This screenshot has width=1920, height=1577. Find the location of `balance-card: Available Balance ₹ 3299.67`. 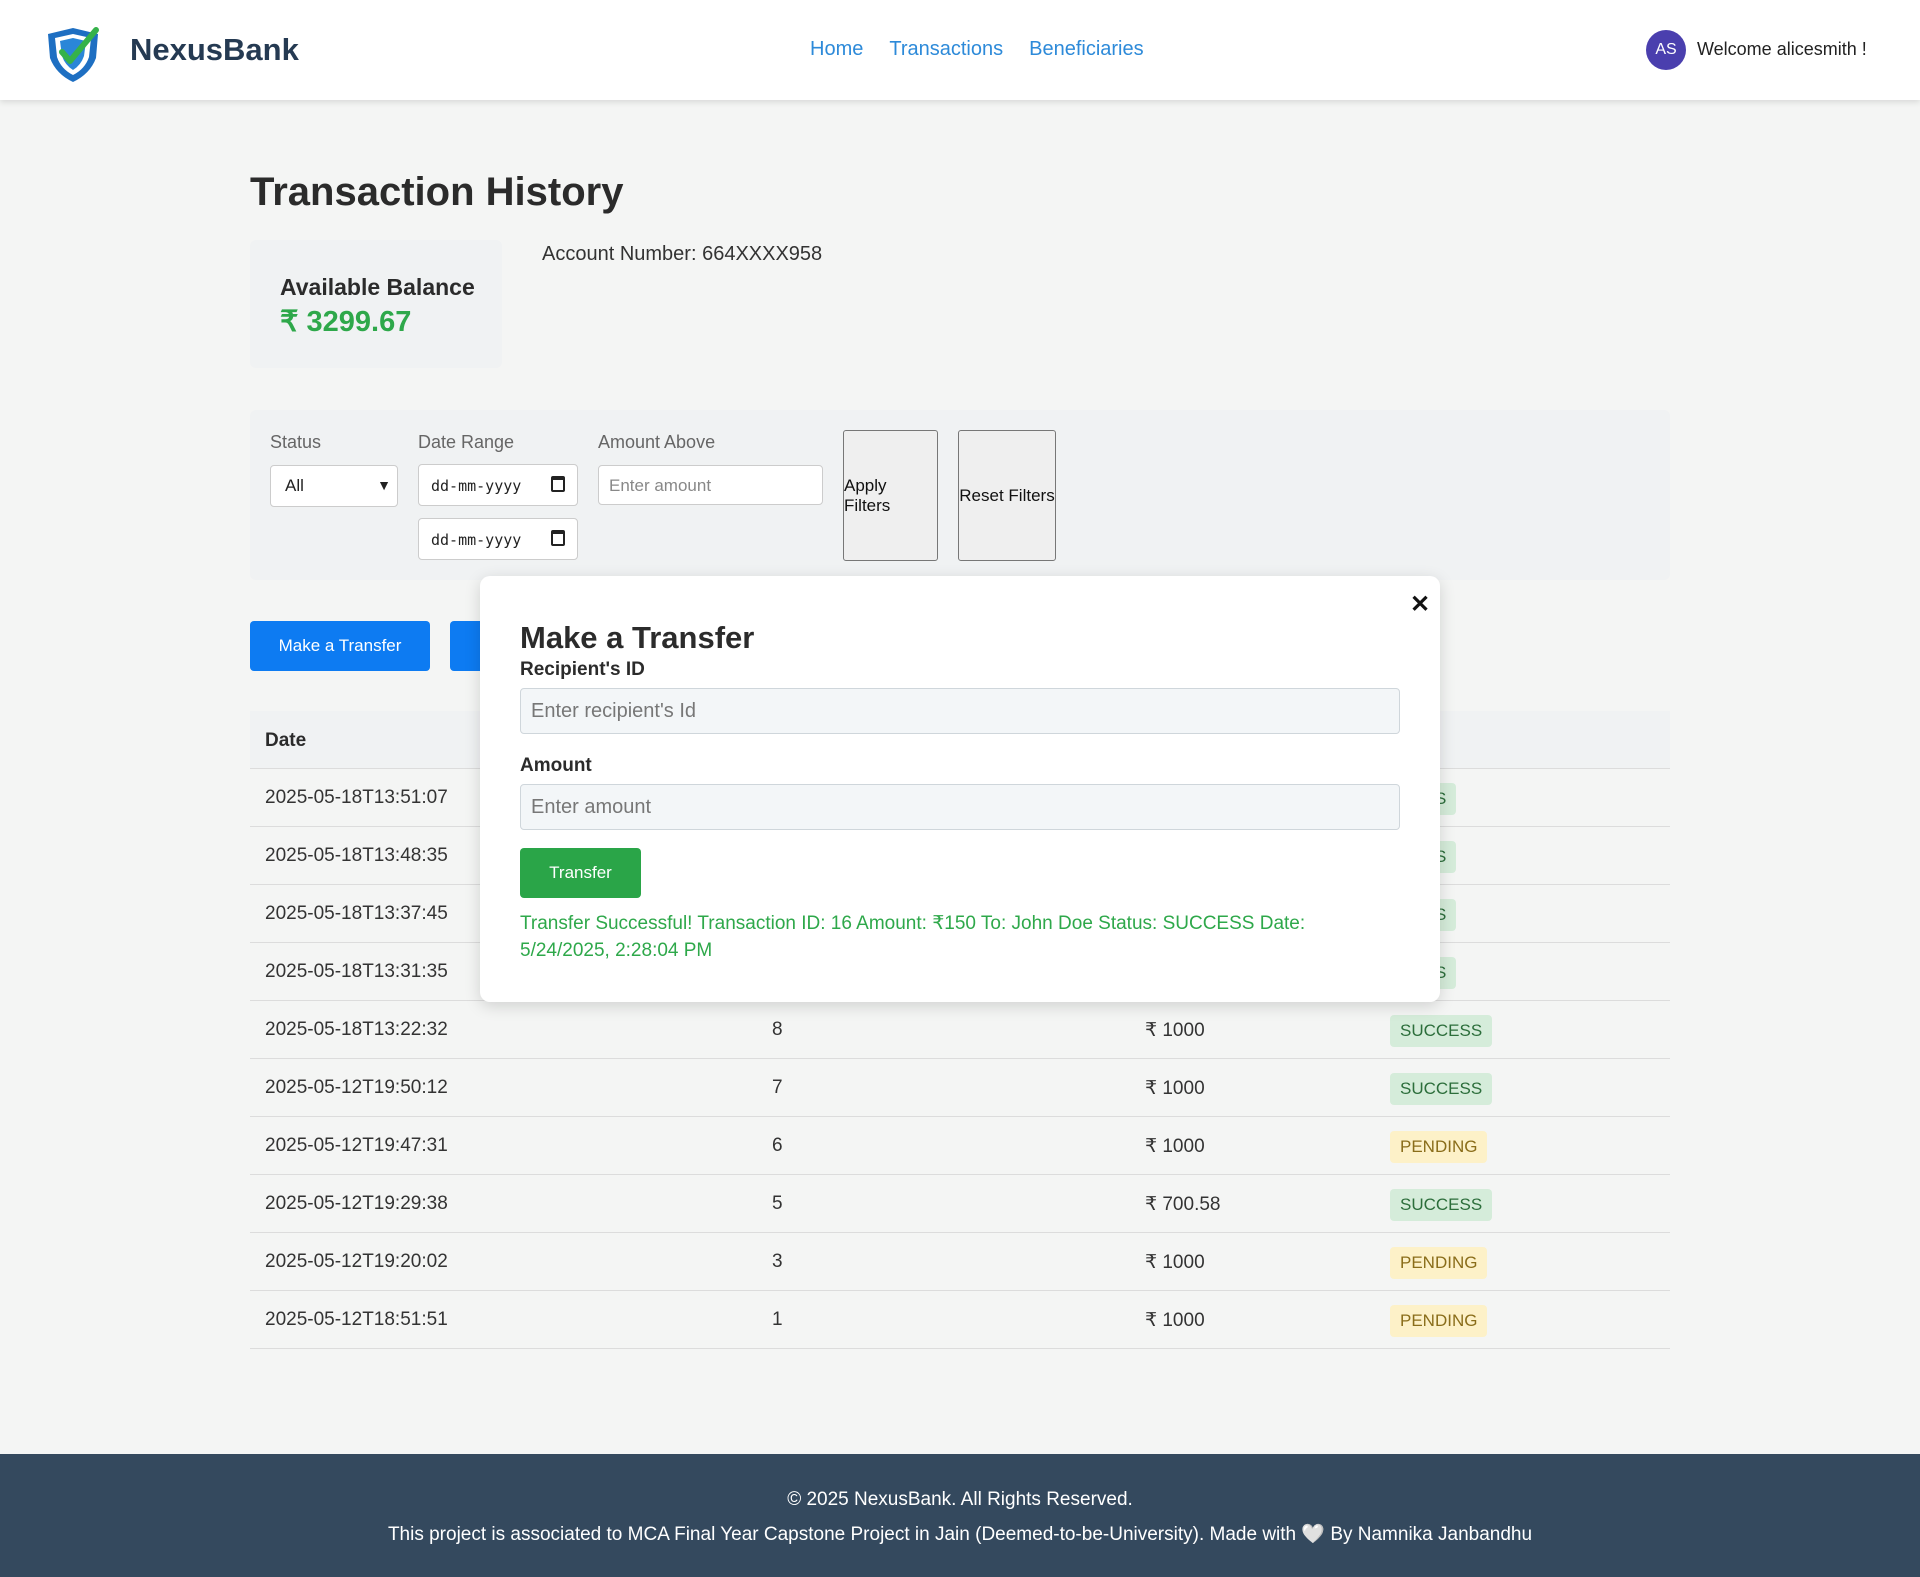

balance-card: Available Balance ₹ 3299.67 is located at coordinates (376, 304).